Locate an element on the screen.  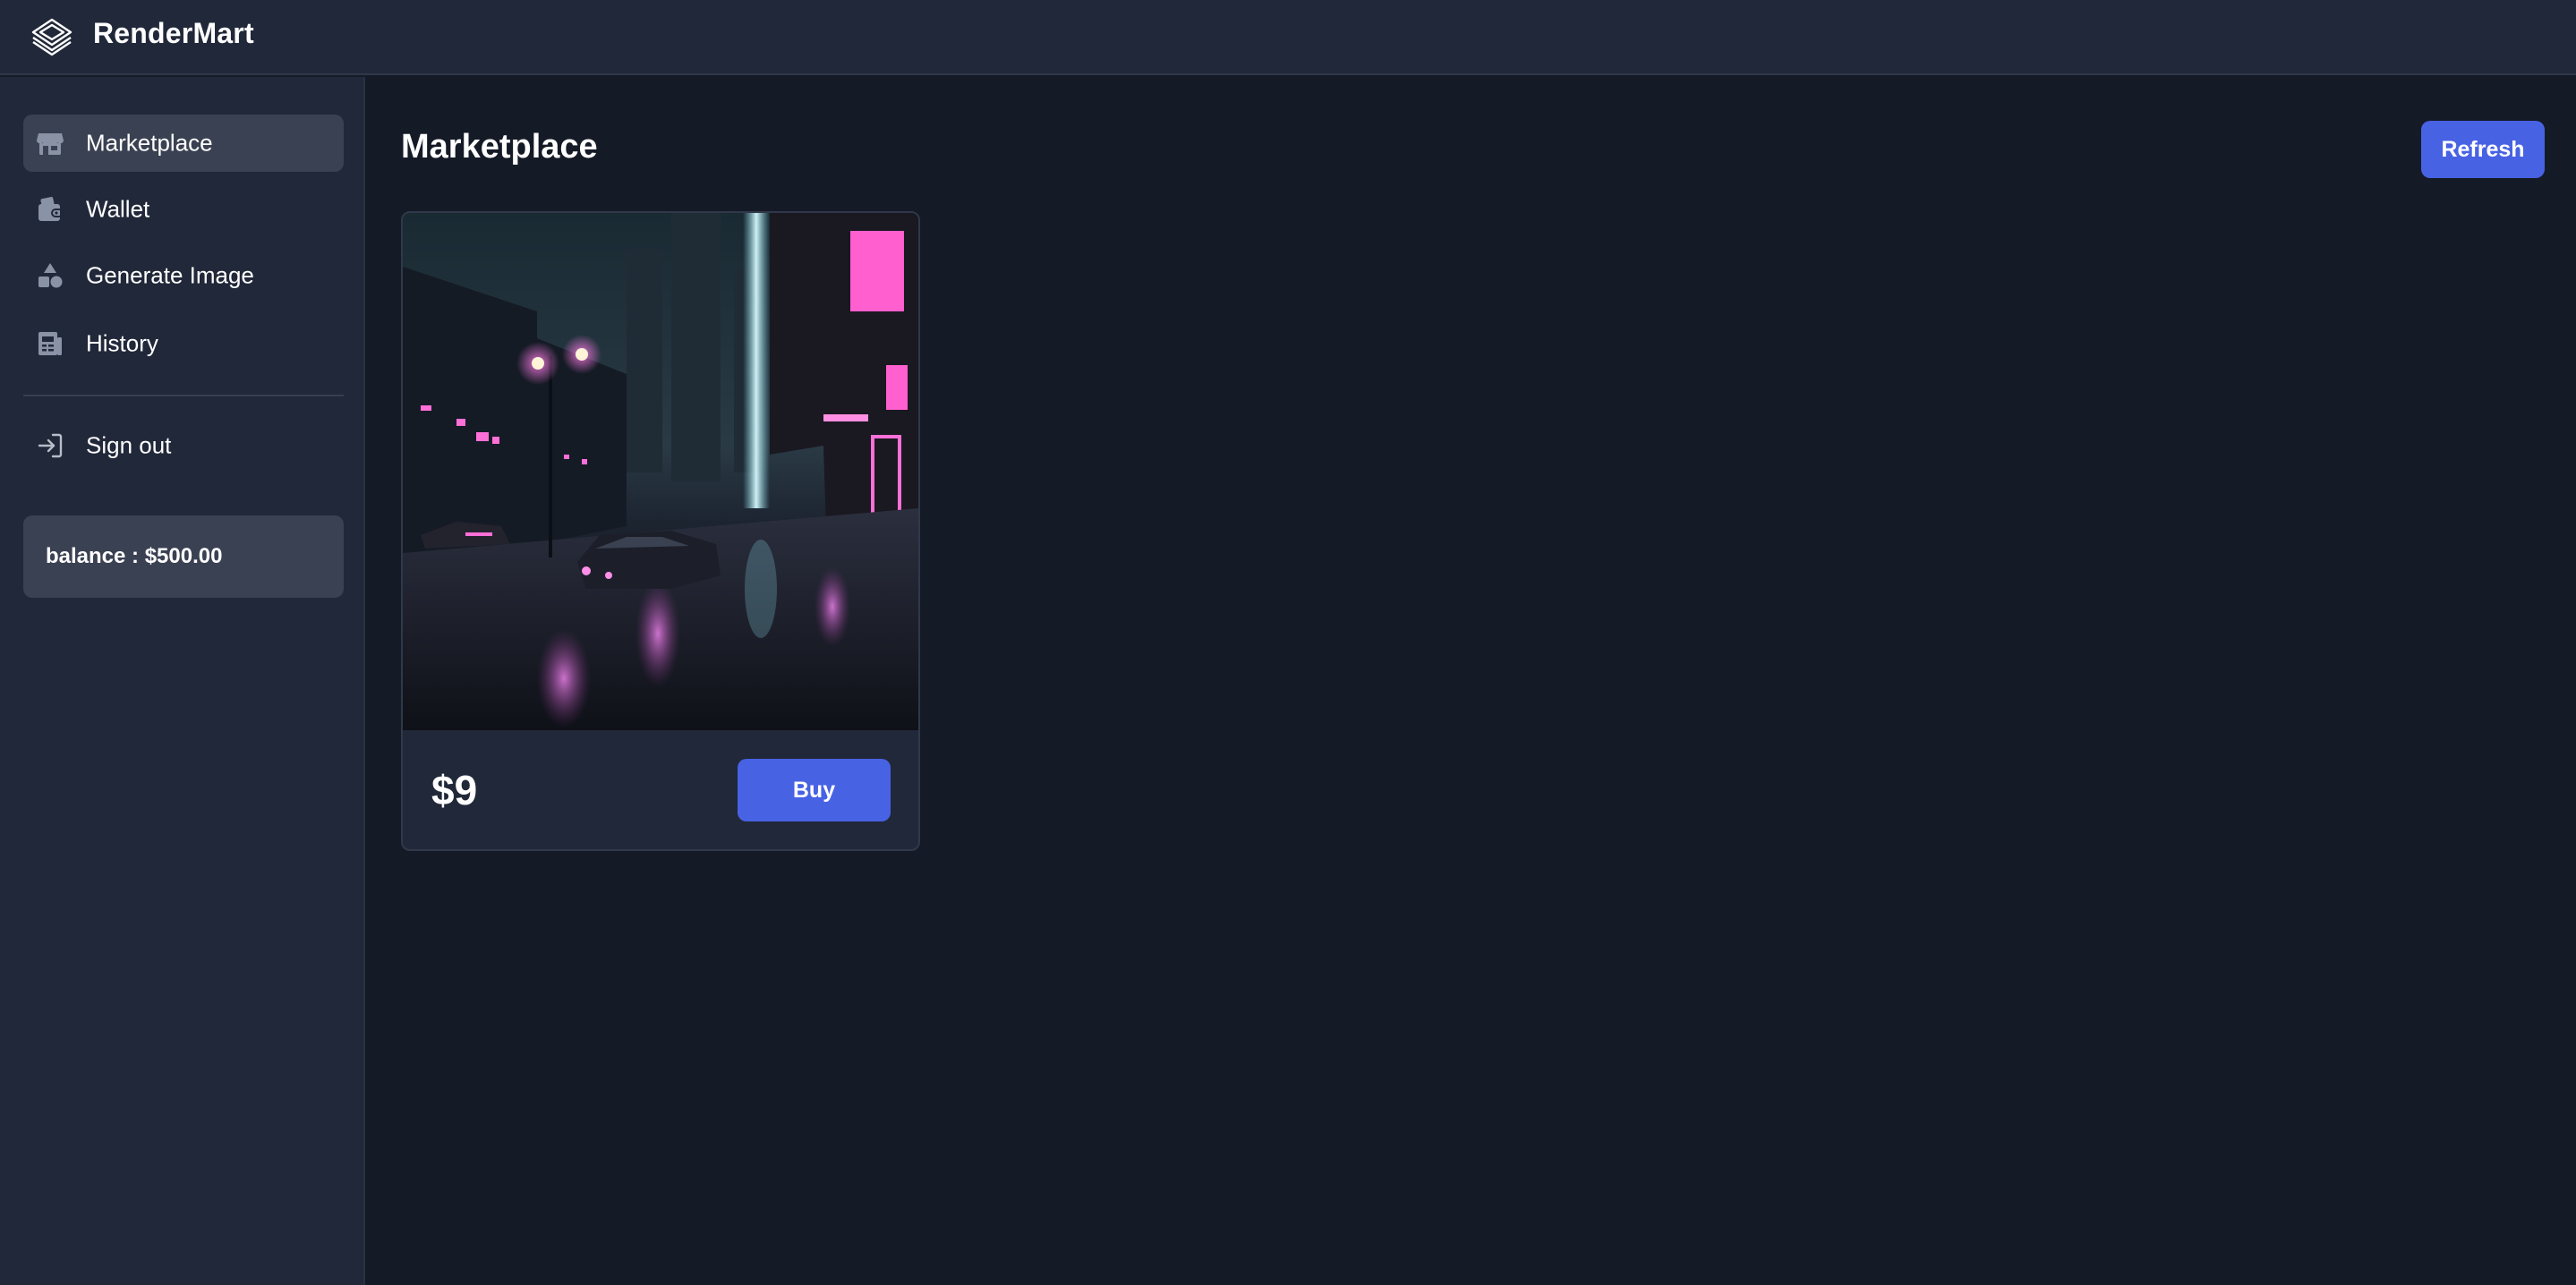
listing-card: $9 Buy is located at coordinates (660, 531).